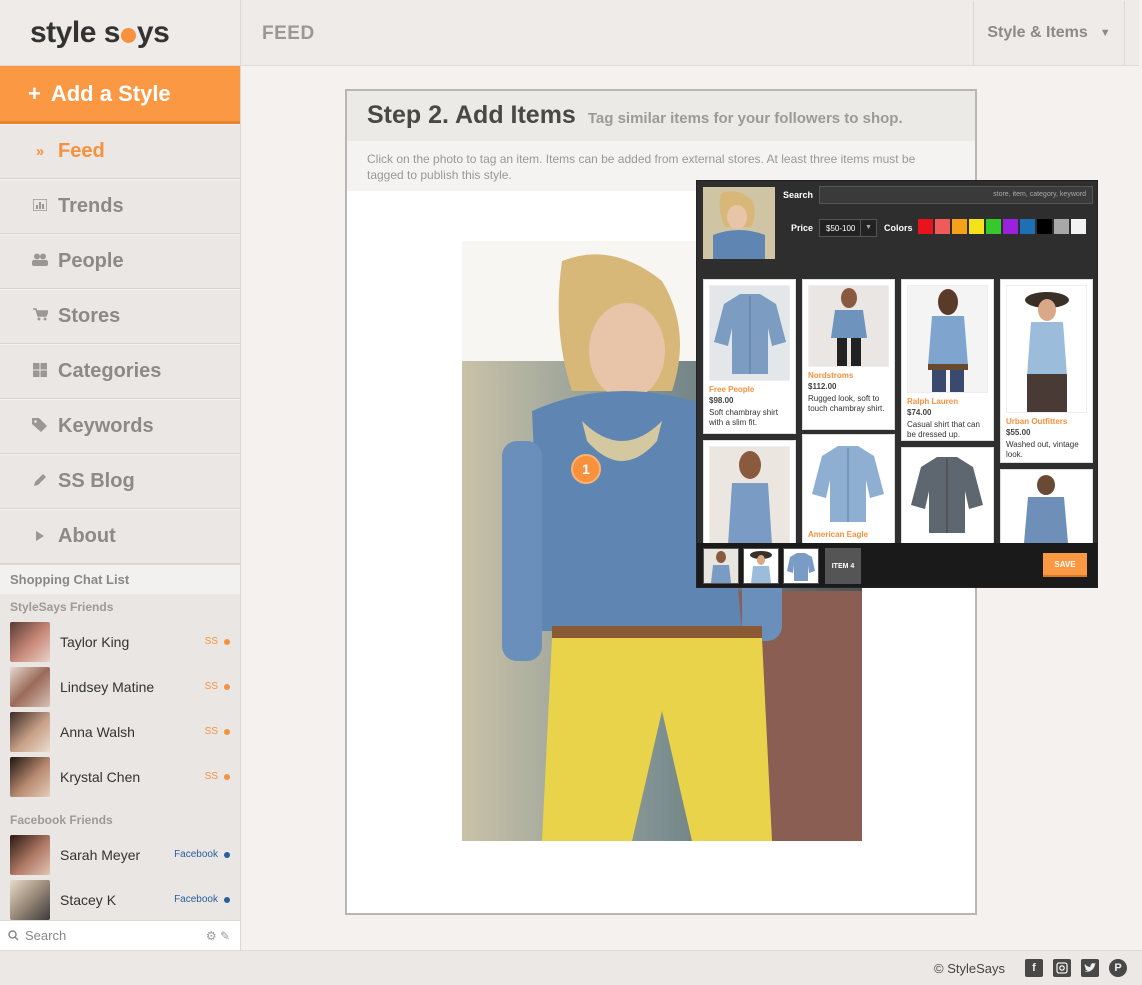 The image size is (1142, 985). I want to click on grid-icon, so click(40, 371).